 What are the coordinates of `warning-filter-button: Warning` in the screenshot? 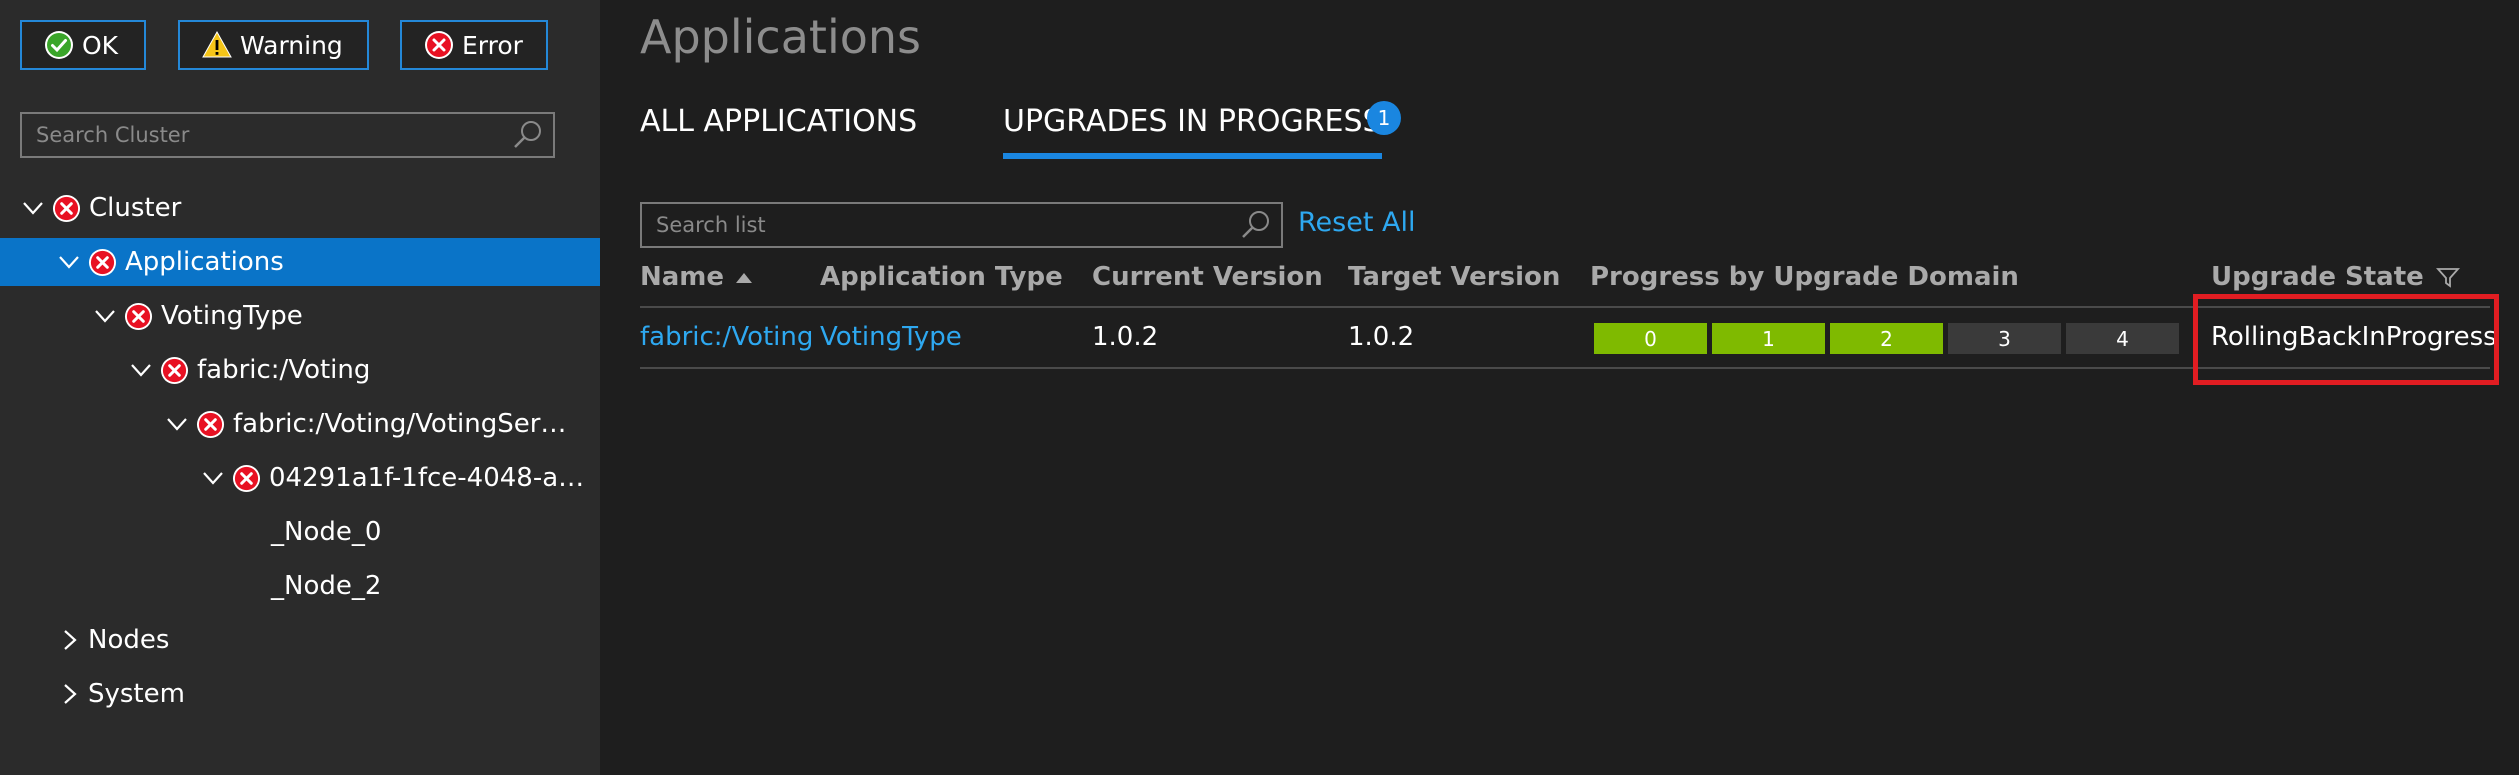 It's located at (273, 45).